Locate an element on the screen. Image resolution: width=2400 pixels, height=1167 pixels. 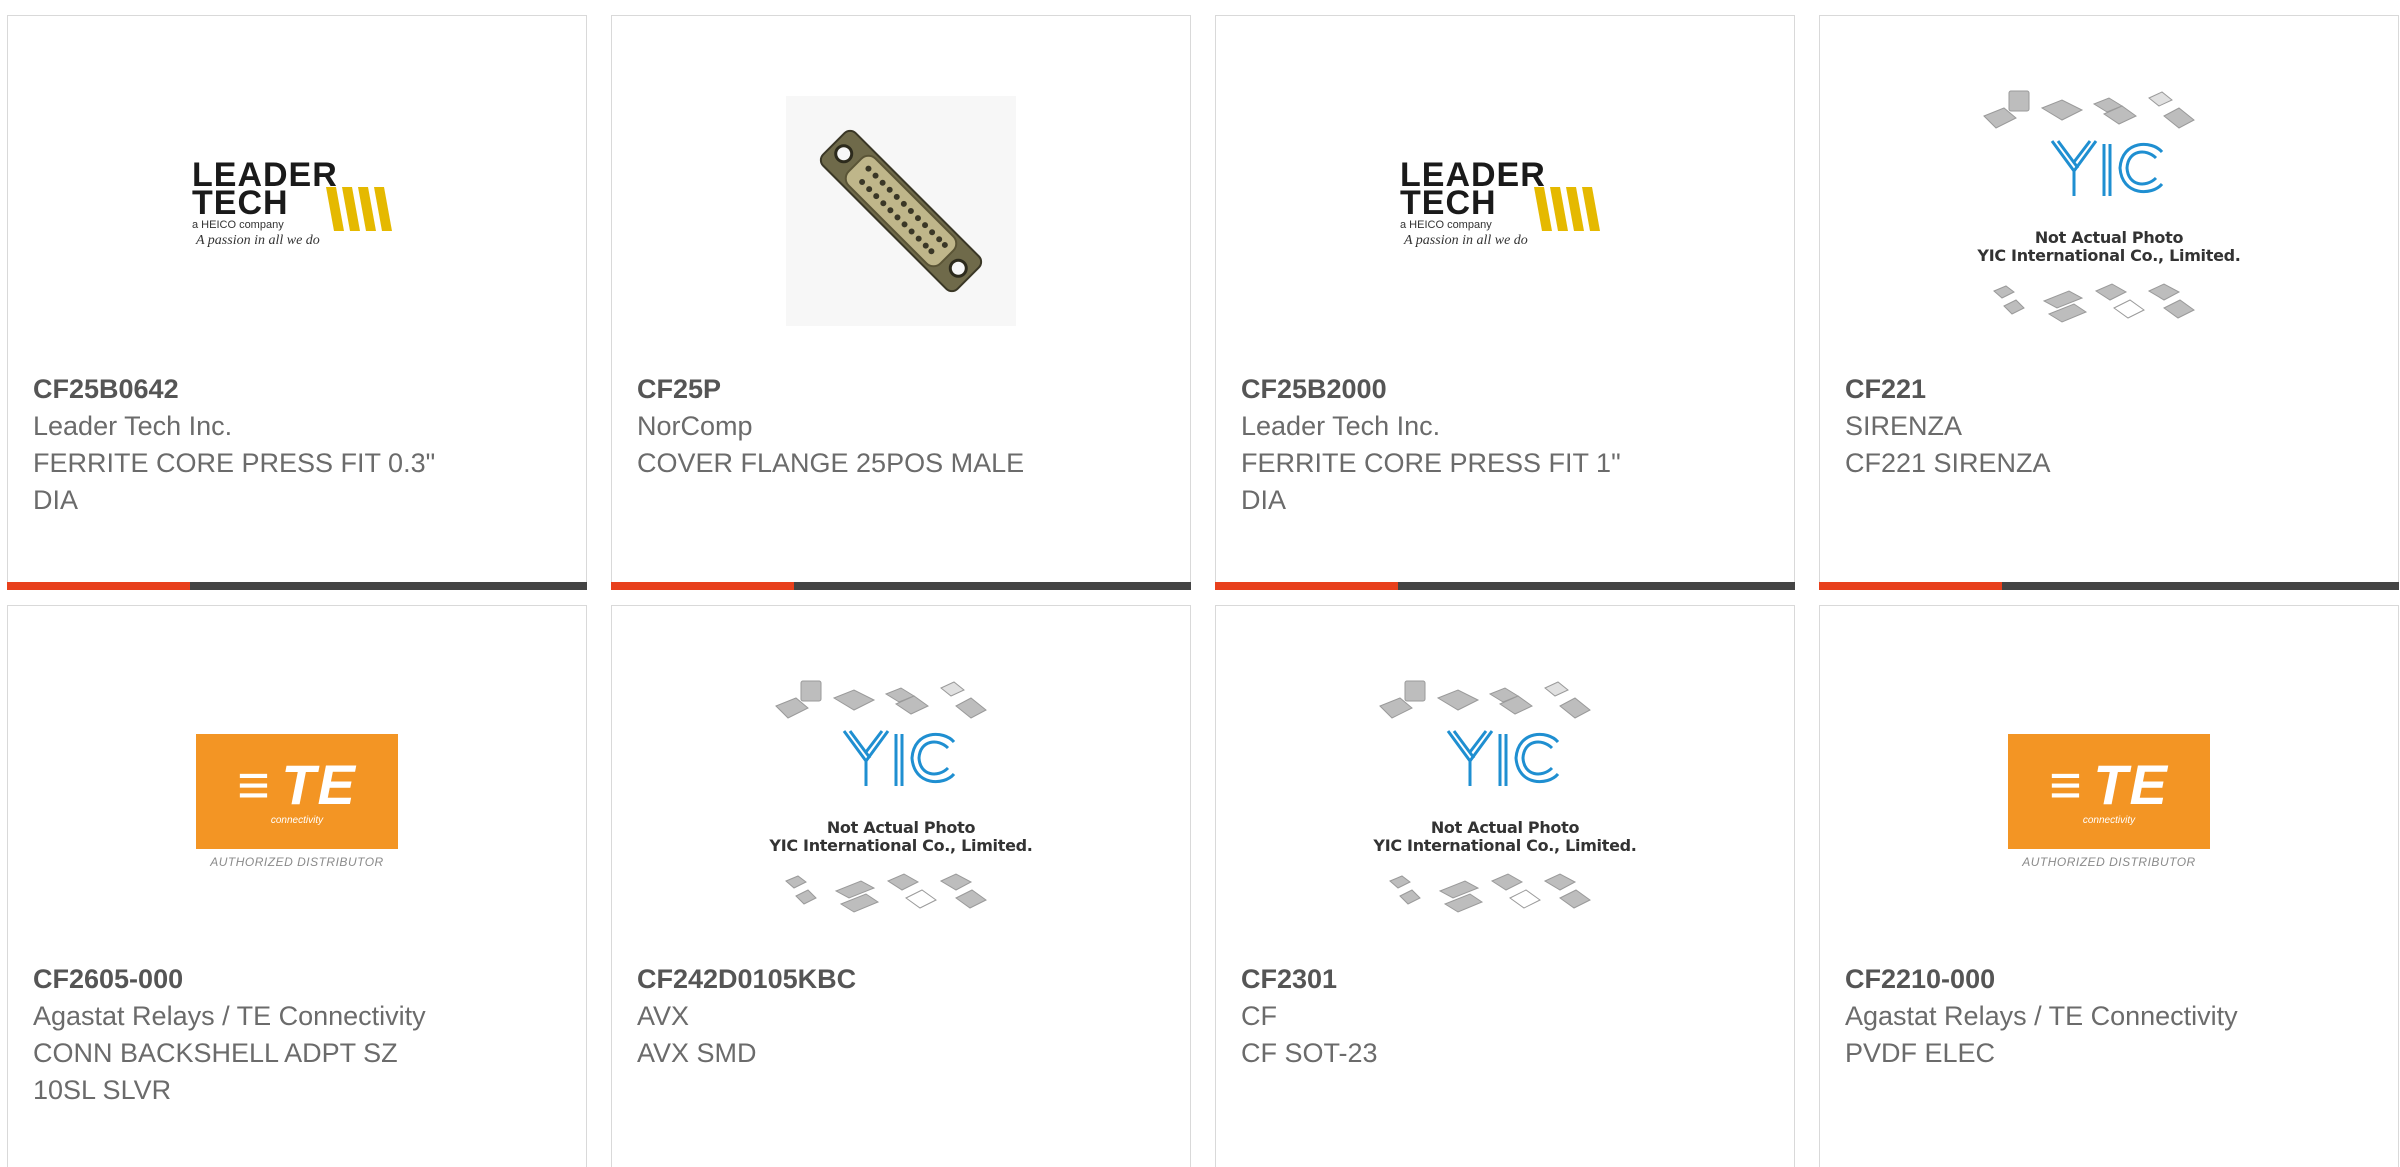
manufacturer: NorComp is located at coordinates (695, 426).